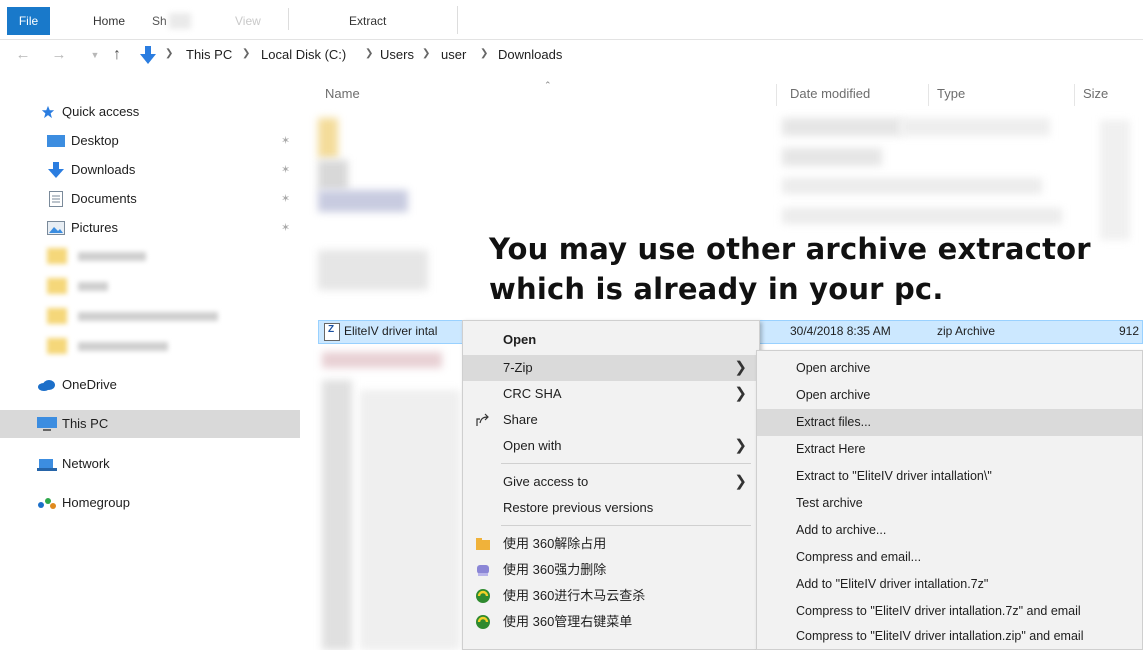  I want to click on nav-item-this-pc: This PC, so click(150, 424).